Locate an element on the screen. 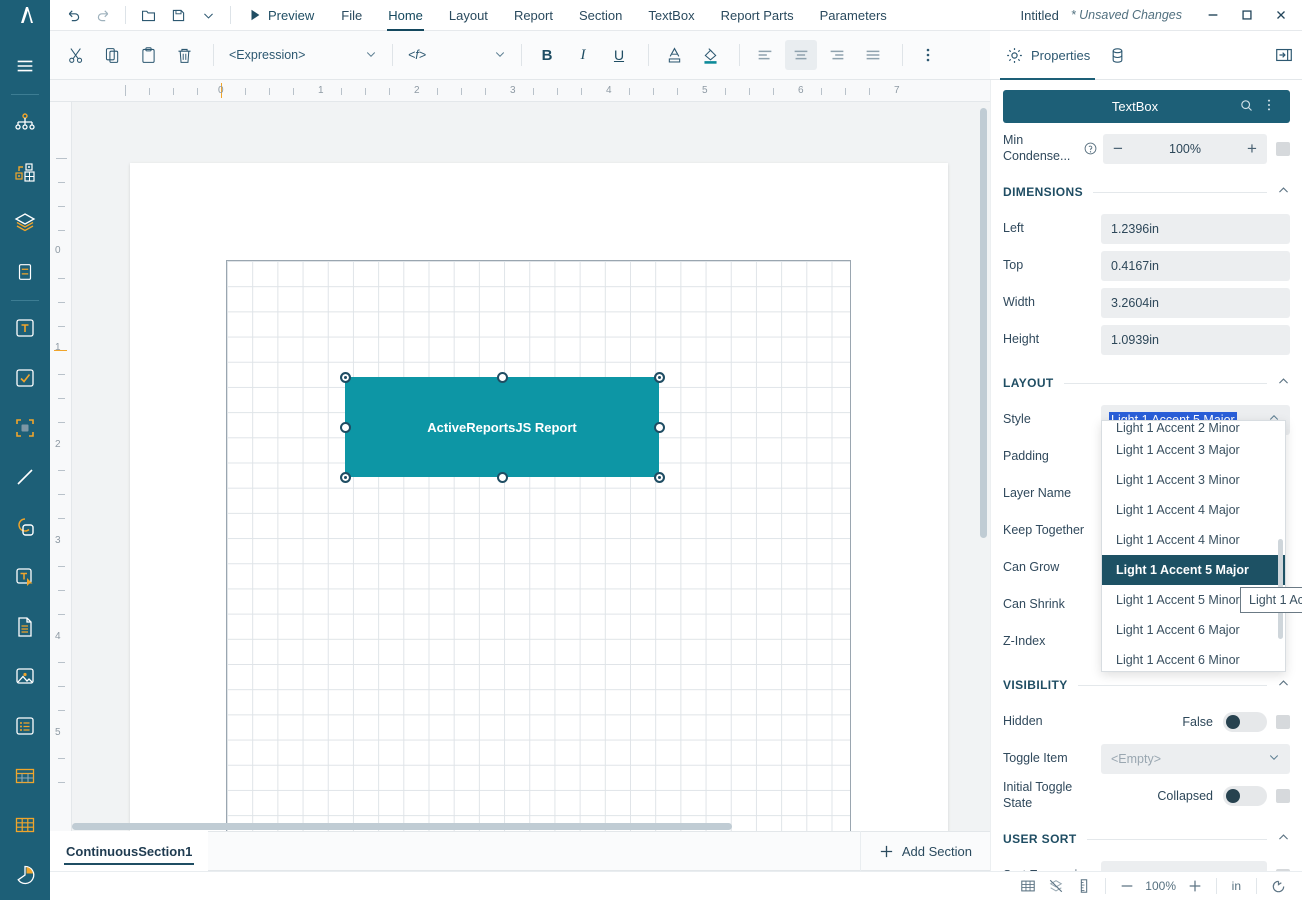 Image resolution: width=1302 pixels, height=900 pixels. sidebar-item-textbox-tool is located at coordinates (25, 329).